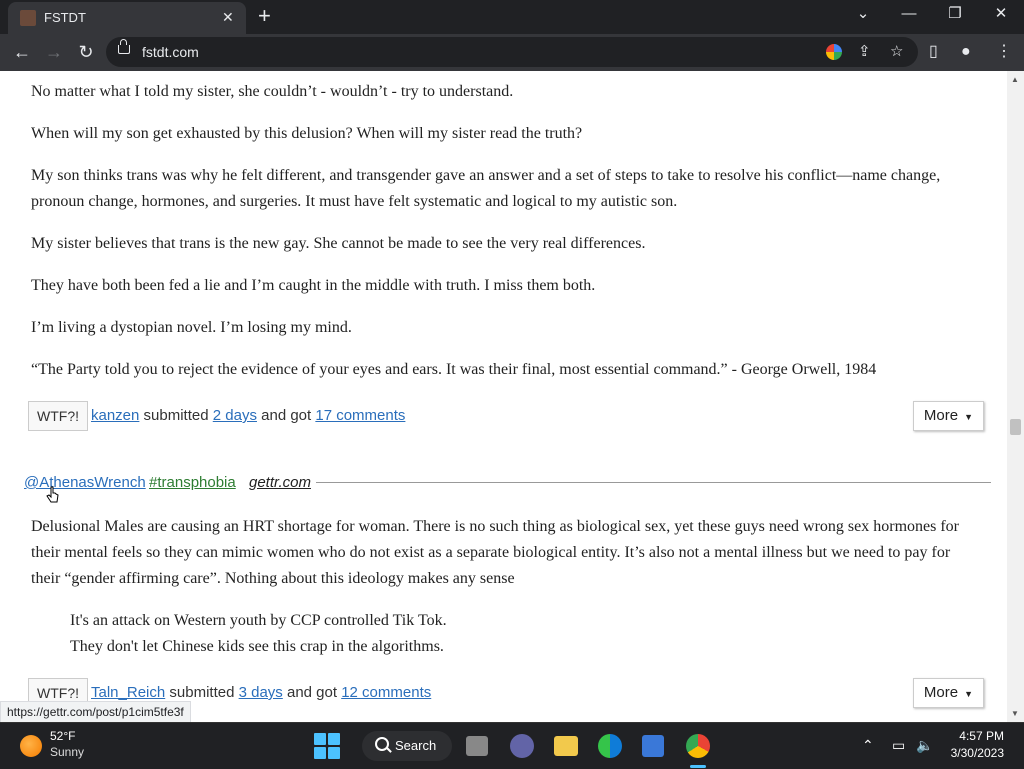 This screenshot has width=1024, height=769. I want to click on google-lens-icon, so click(834, 52).